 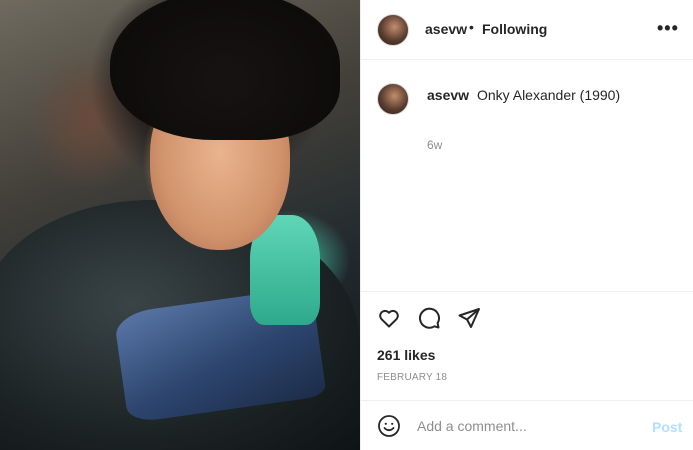 What do you see at coordinates (393, 30) in the screenshot?
I see `author-avatar` at bounding box center [393, 30].